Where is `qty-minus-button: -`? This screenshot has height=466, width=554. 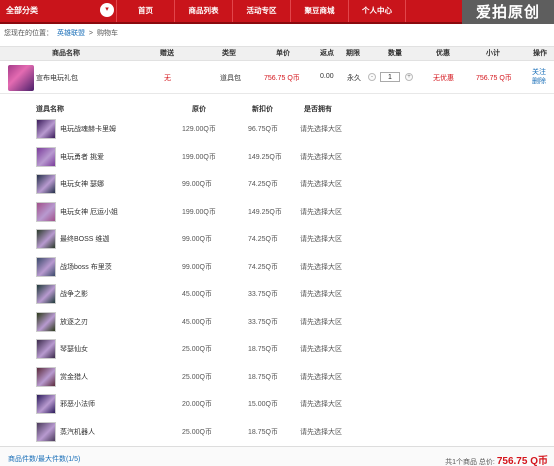
qty-minus-button: - is located at coordinates (372, 77).